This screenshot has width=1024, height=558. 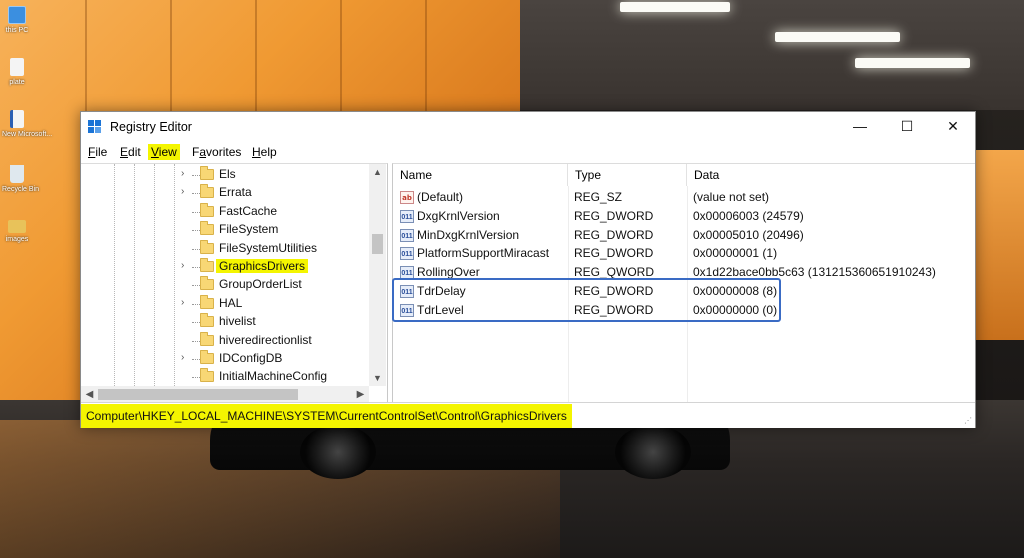 I want to click on menu-favorites-label: vorites, so click(x=224, y=152).